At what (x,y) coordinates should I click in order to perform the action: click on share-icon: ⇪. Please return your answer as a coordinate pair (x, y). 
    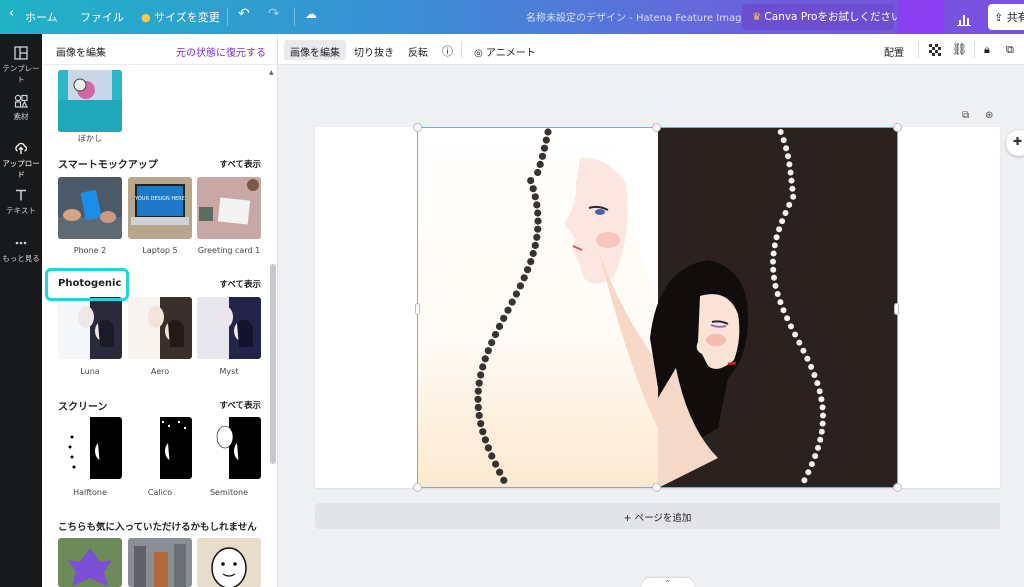
    Looking at the image, I should click on (999, 17).